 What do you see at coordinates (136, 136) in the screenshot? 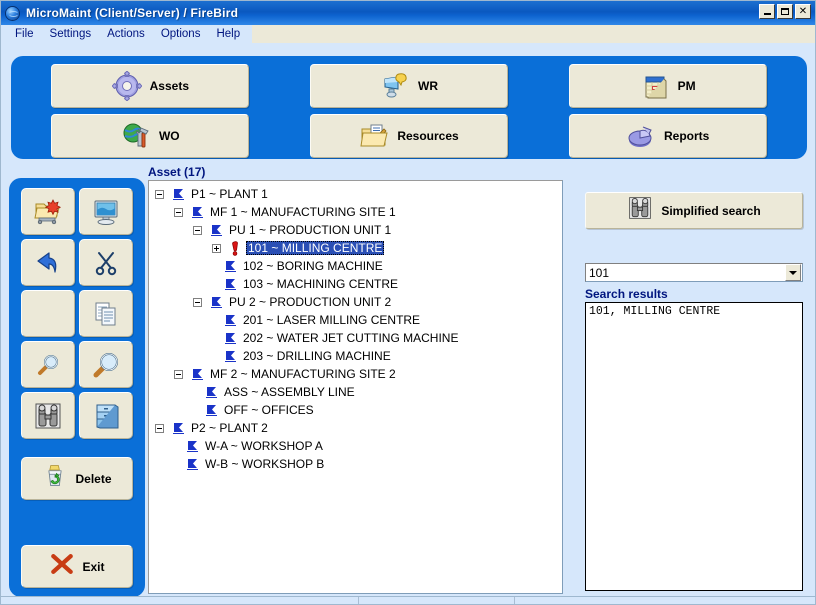
I see `globe-tools-icon` at bounding box center [136, 136].